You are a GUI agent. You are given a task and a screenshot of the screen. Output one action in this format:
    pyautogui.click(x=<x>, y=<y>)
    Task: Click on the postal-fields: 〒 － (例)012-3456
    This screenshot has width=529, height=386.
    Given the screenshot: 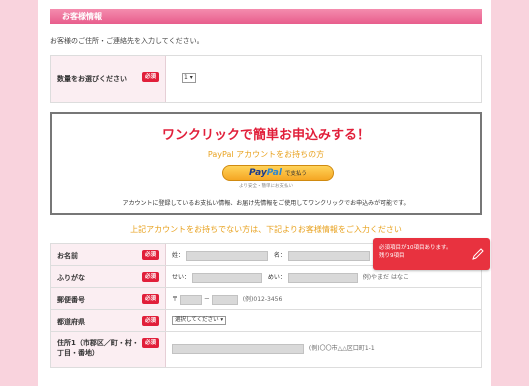 What is the action you would take?
    pyautogui.click(x=227, y=299)
    